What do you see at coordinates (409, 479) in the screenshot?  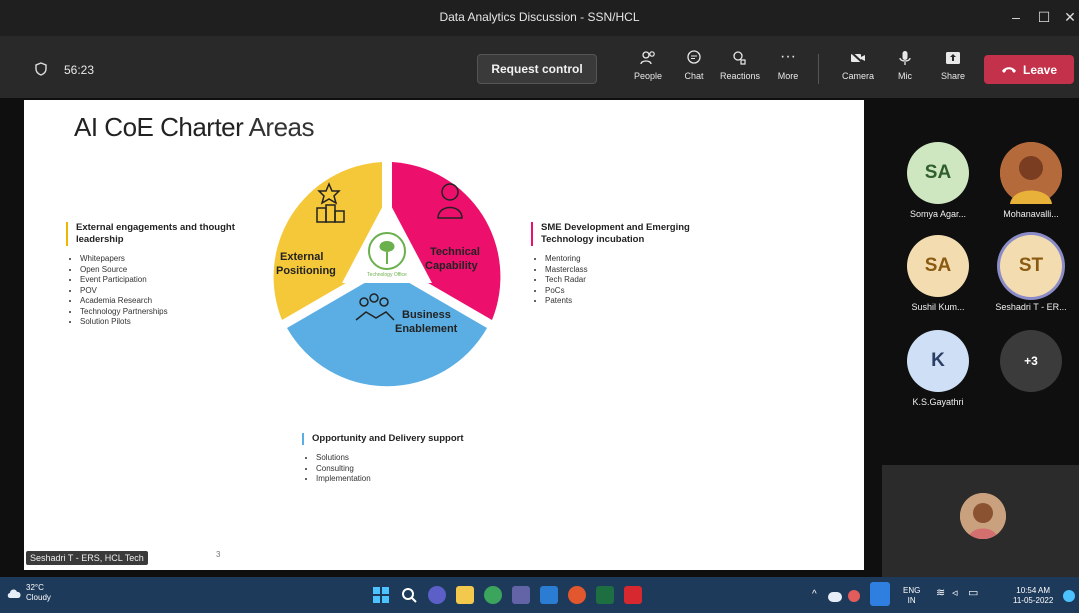 I see `list-item: Implementation` at bounding box center [409, 479].